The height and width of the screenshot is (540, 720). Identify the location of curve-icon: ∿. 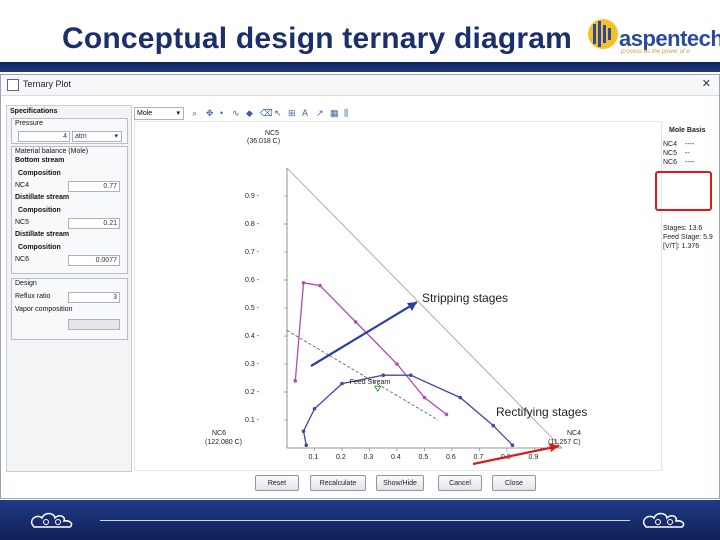
(236, 113).